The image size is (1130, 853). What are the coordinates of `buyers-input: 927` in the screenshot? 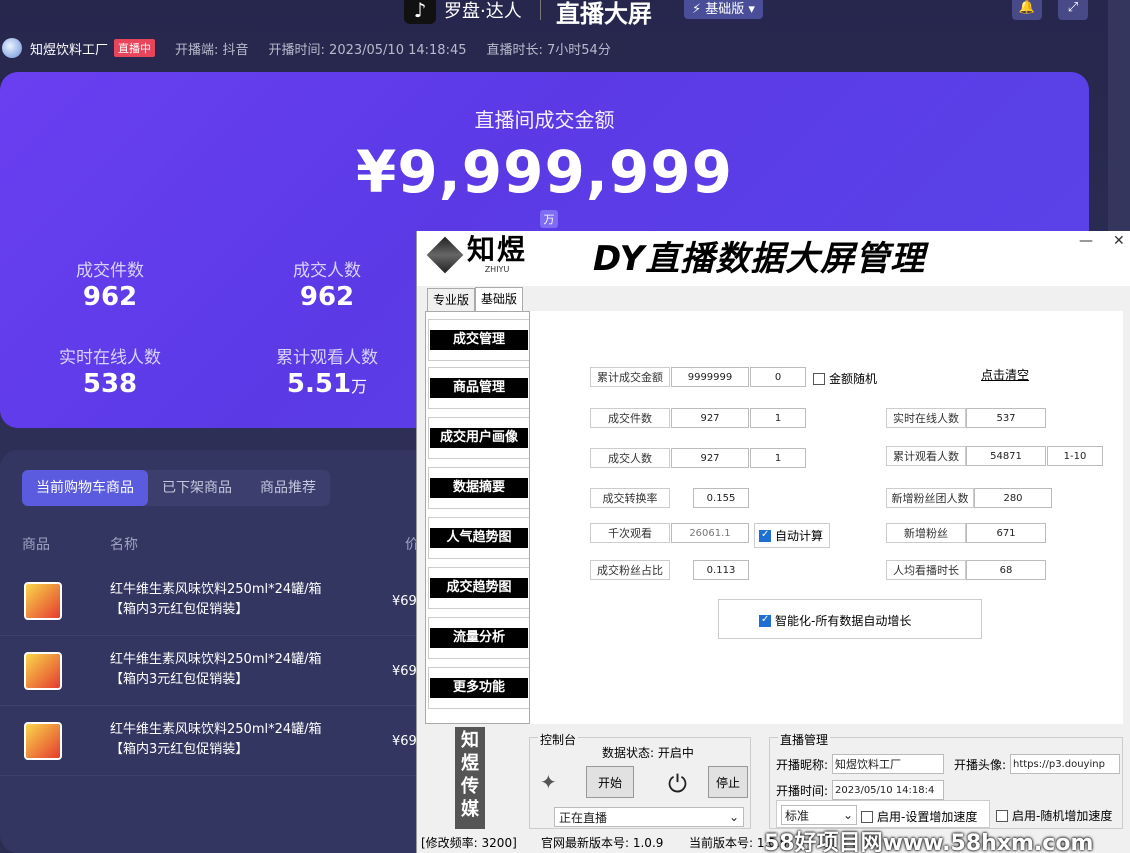 It's located at (710, 458).